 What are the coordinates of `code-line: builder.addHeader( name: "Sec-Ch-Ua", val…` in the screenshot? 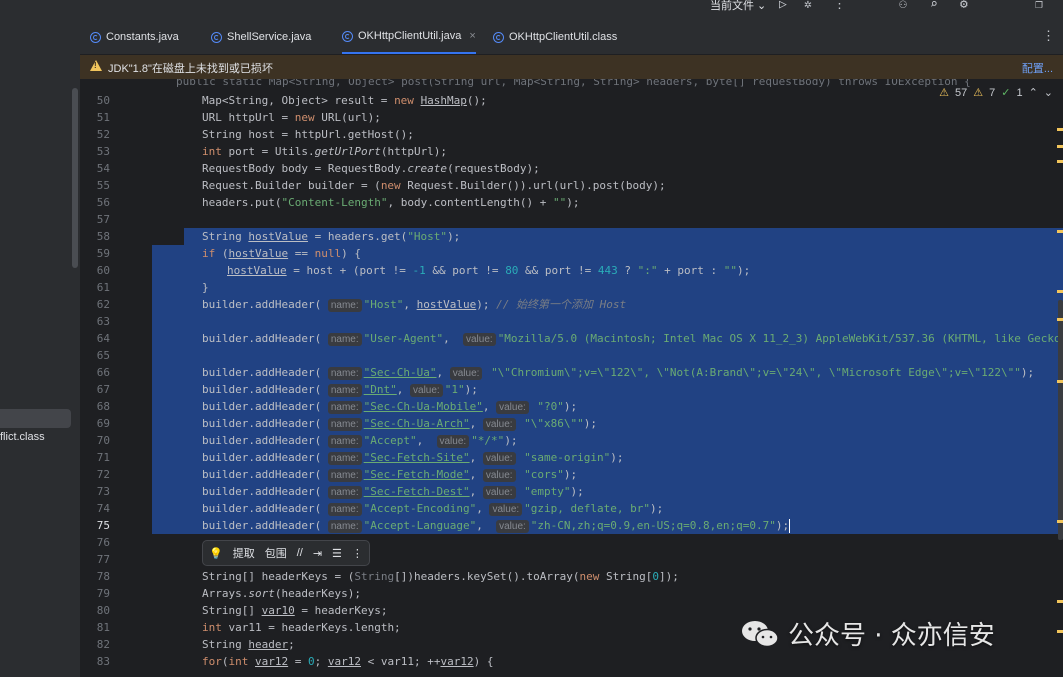 It's located at (618, 373).